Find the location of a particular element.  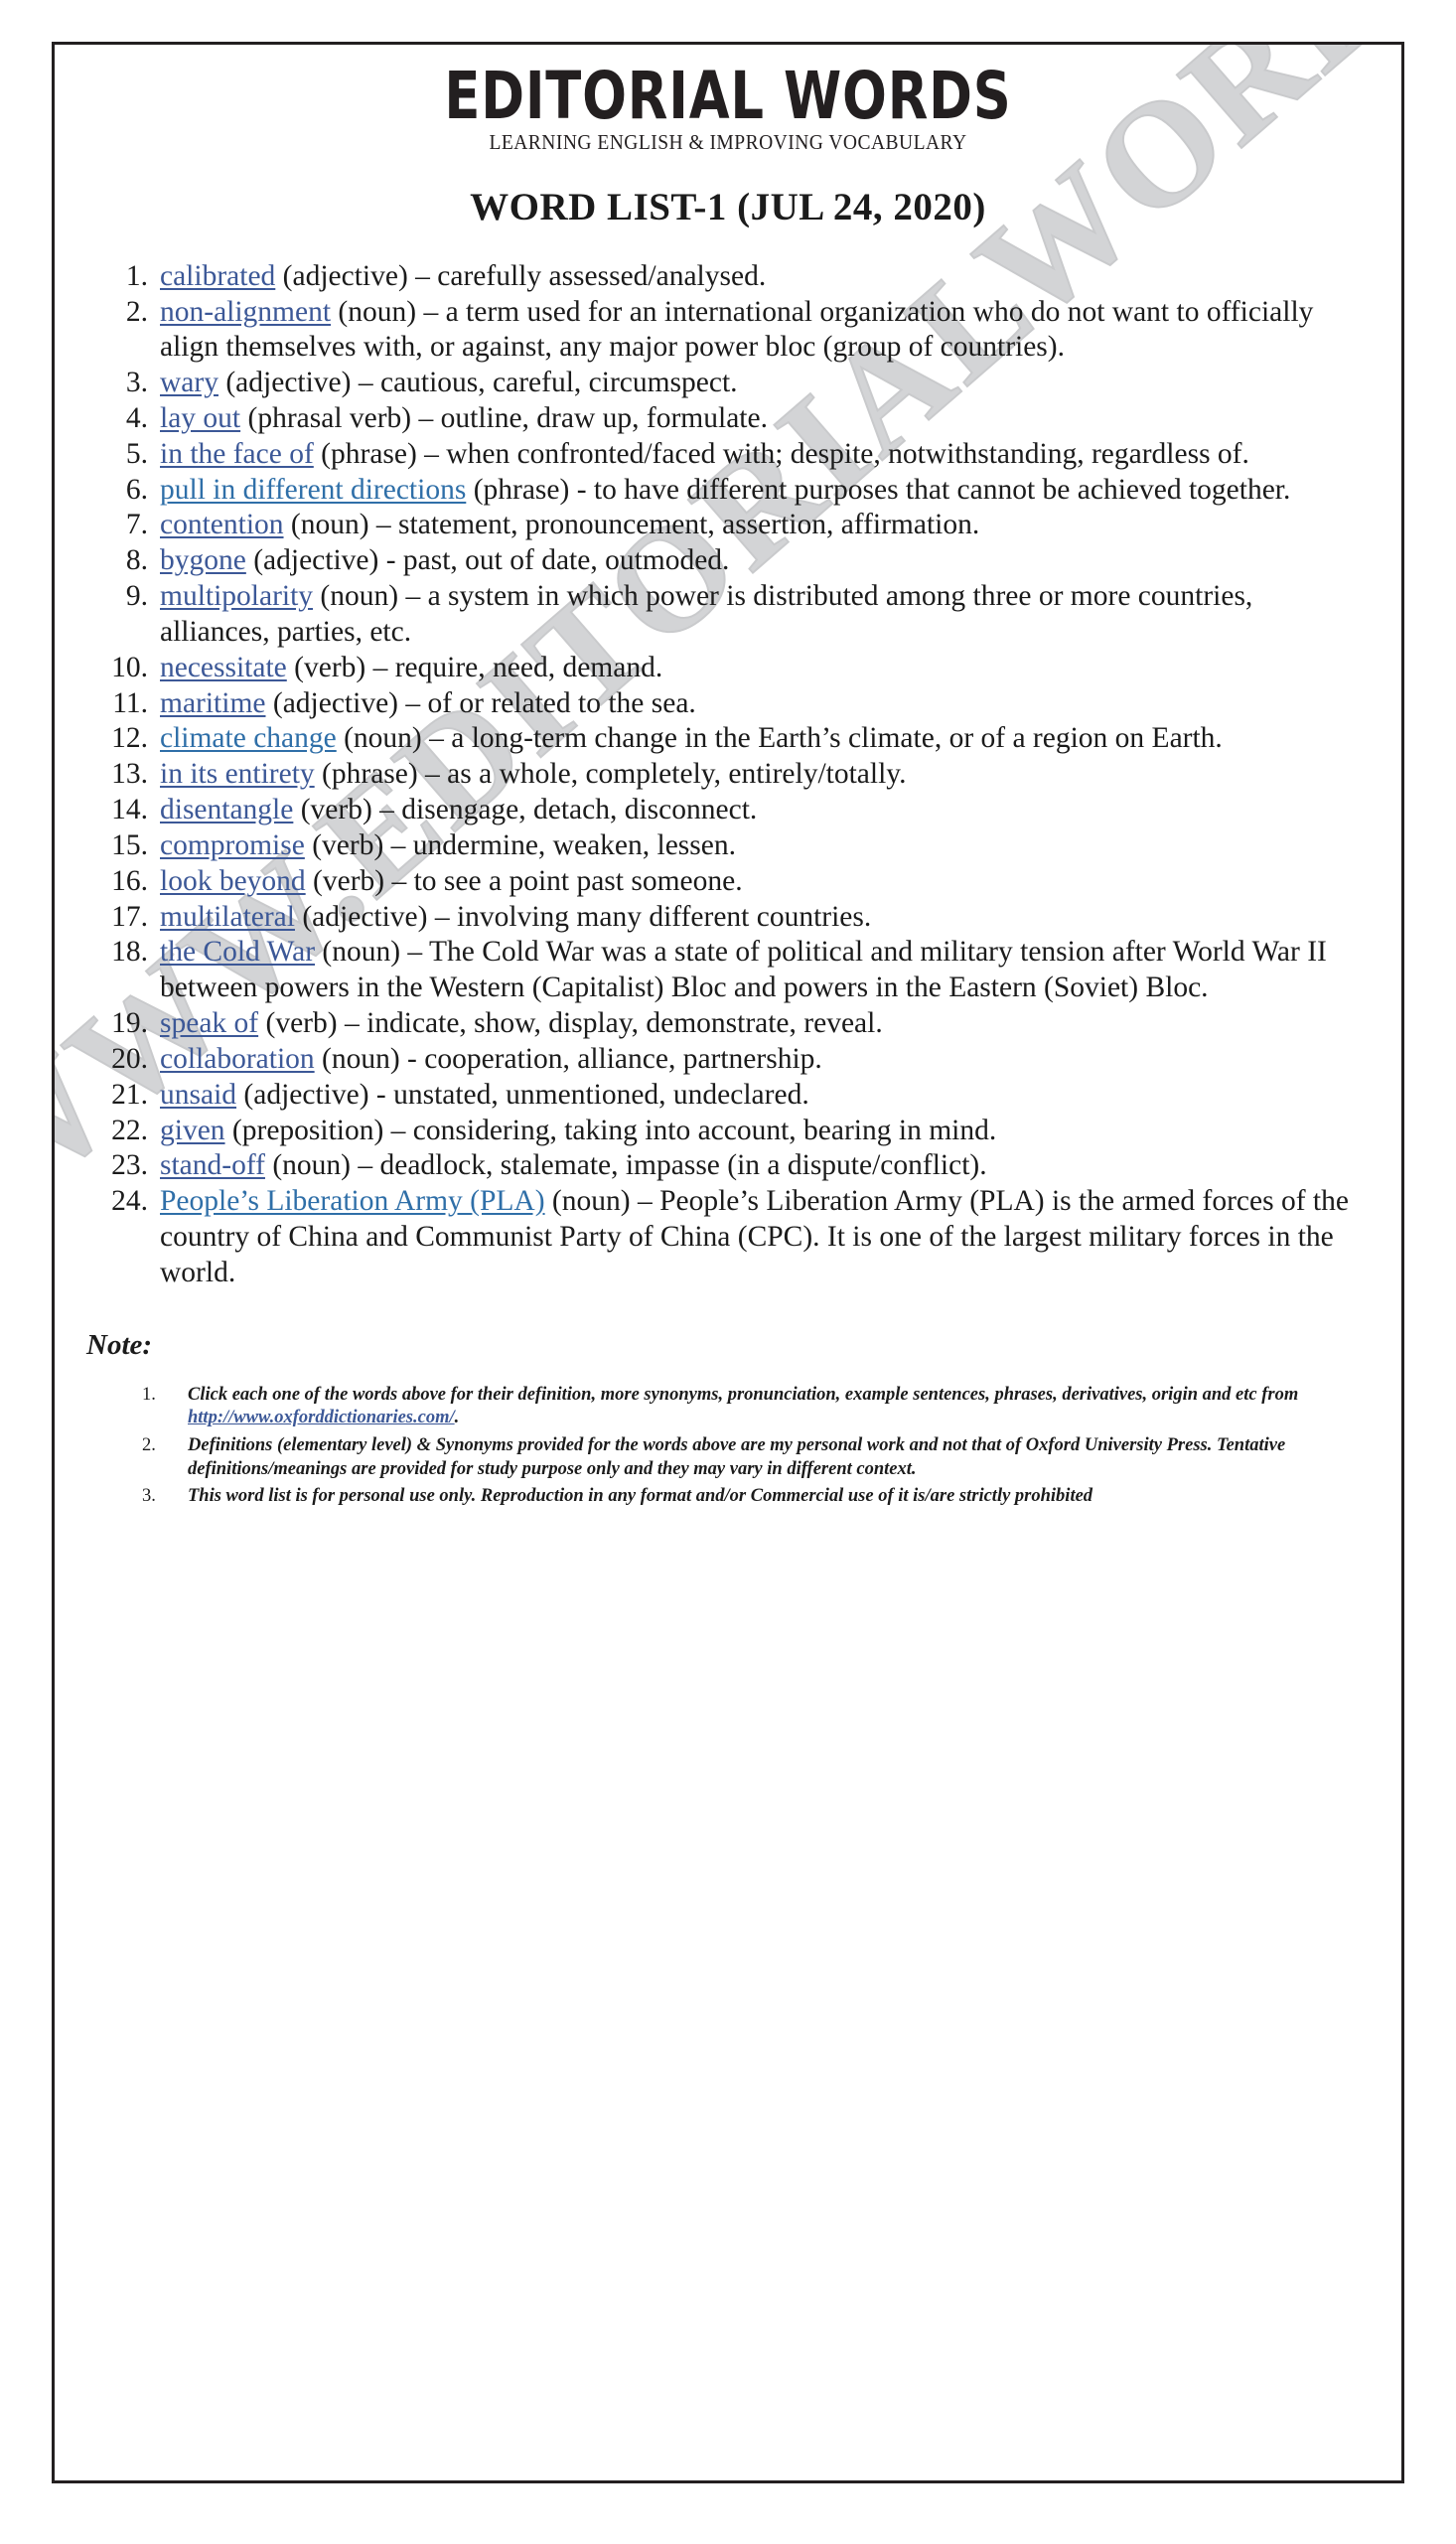

word-item-number: 6. is located at coordinates (136, 489).